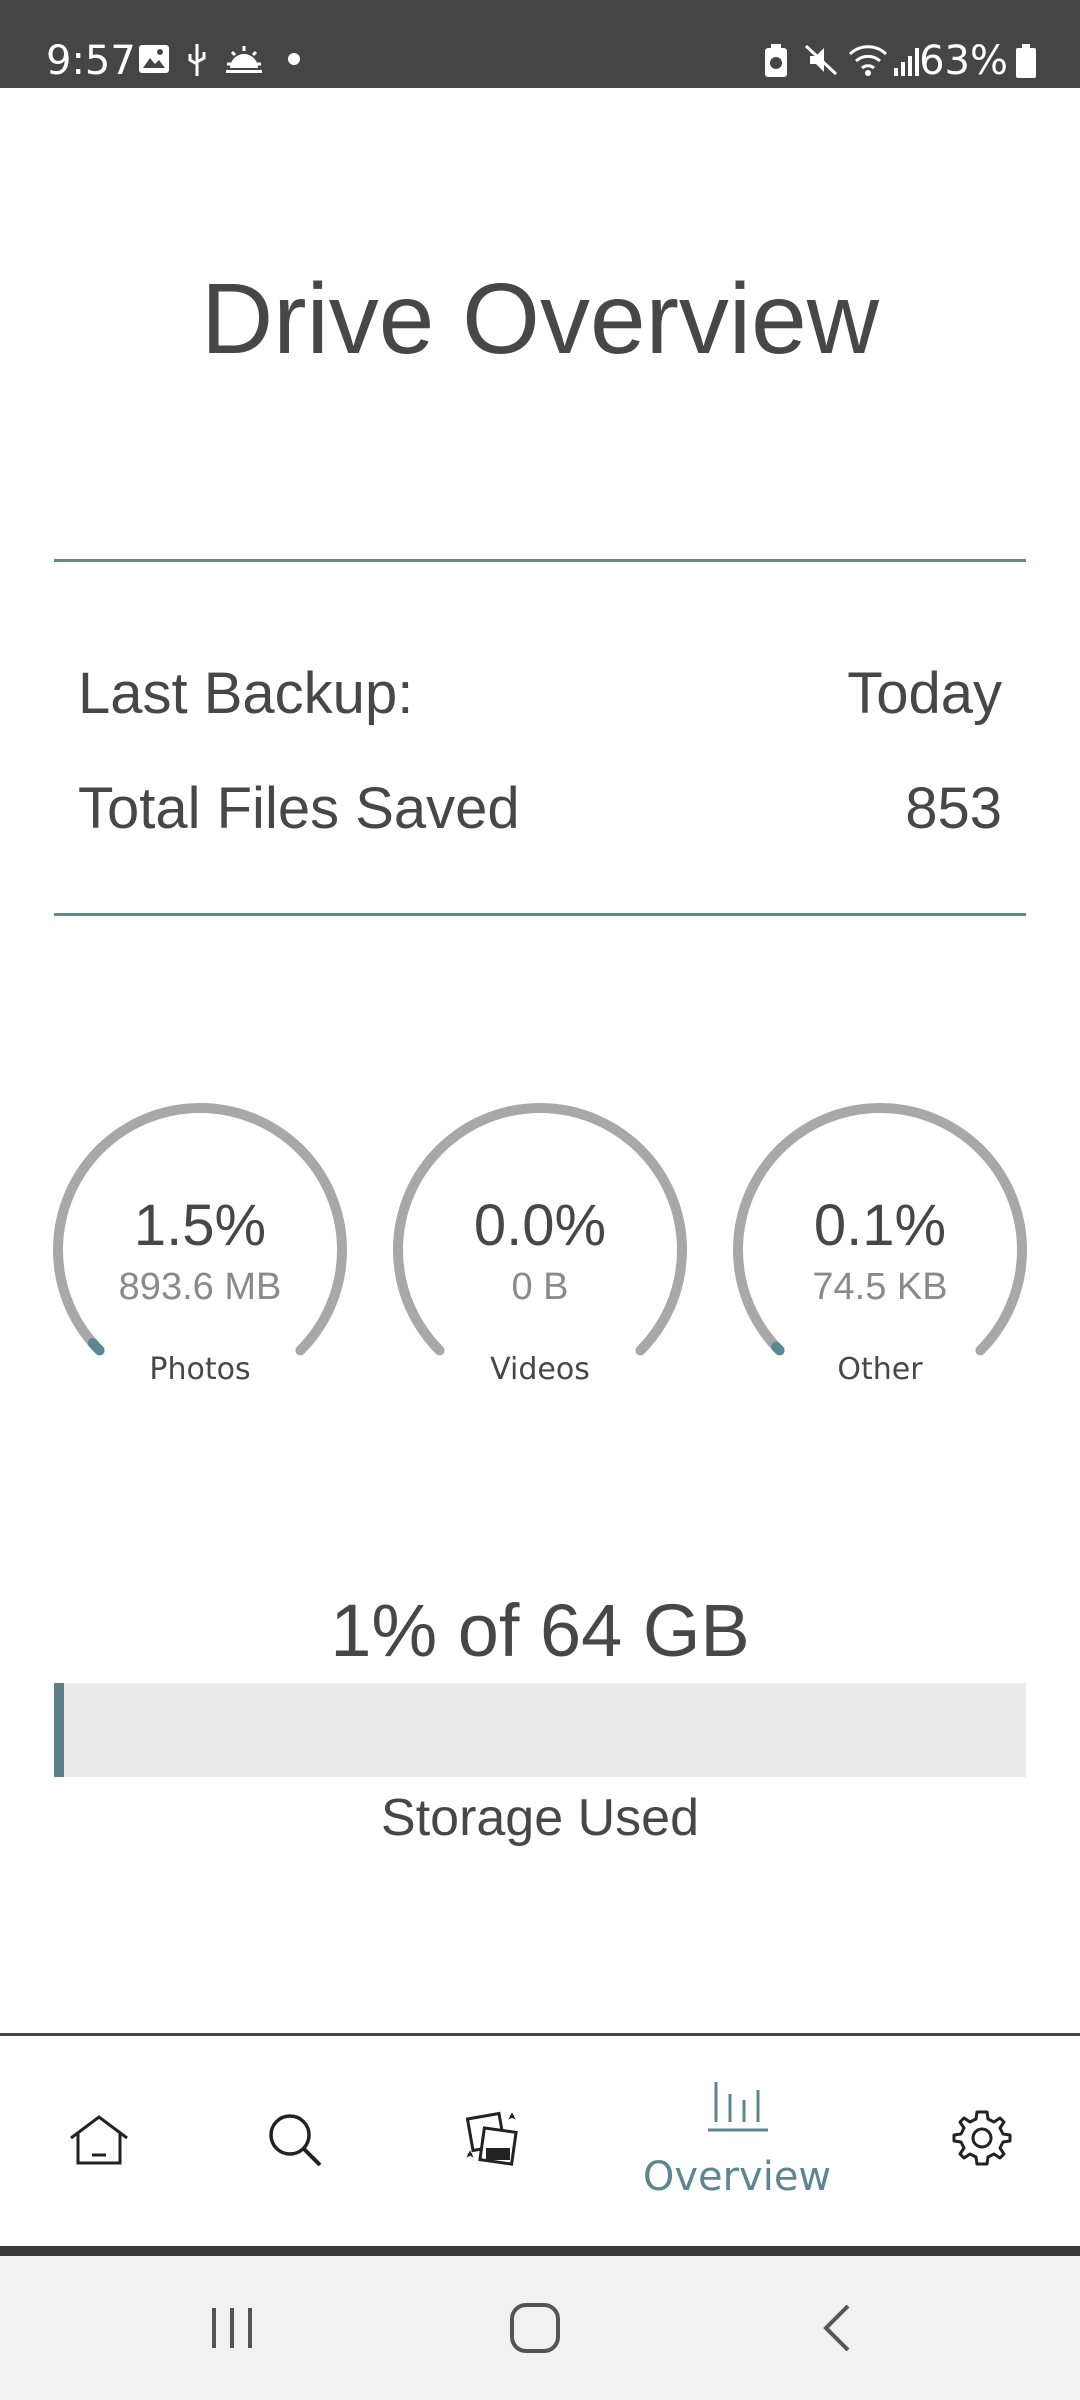  I want to click on nav-photos, so click(492, 2142).